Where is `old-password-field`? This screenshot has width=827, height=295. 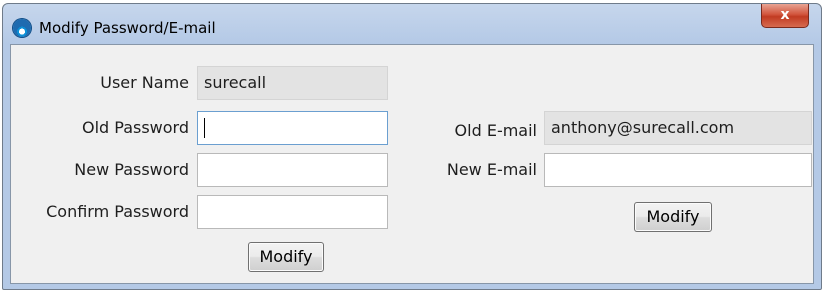
old-password-field is located at coordinates (292, 128).